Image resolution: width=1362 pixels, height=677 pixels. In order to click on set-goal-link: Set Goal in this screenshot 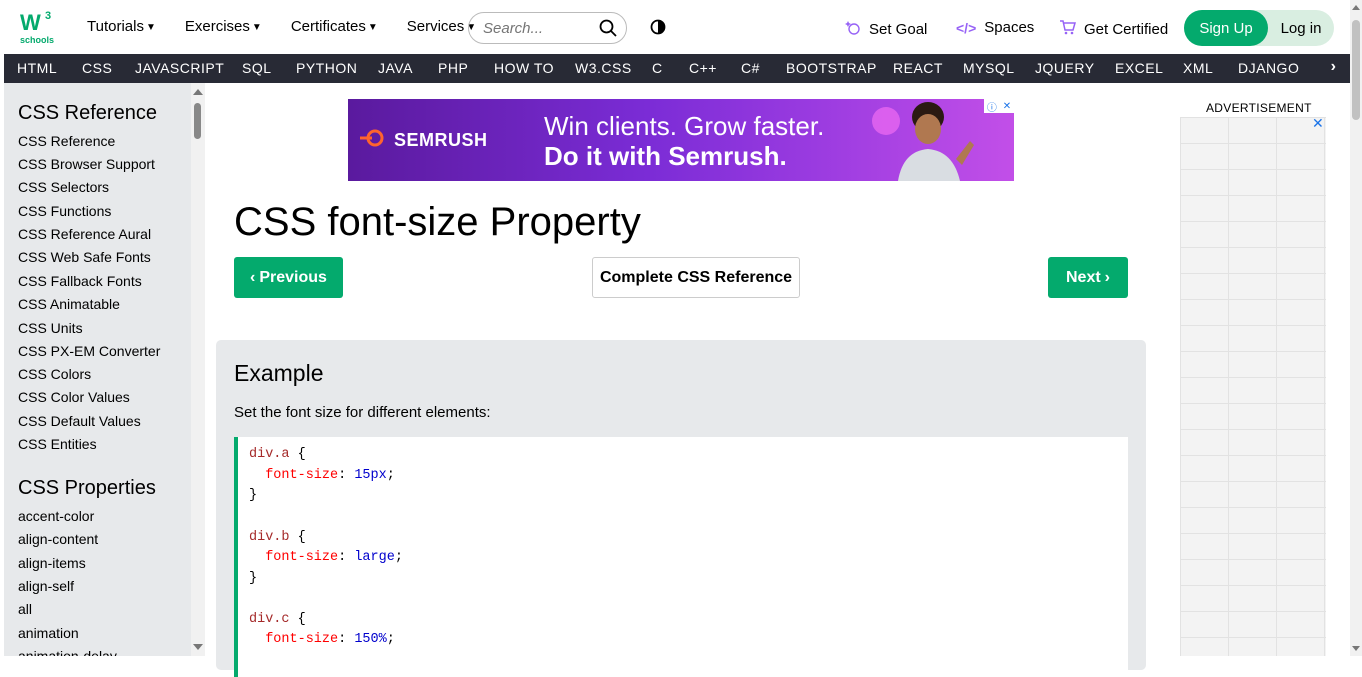, I will do `click(886, 29)`.